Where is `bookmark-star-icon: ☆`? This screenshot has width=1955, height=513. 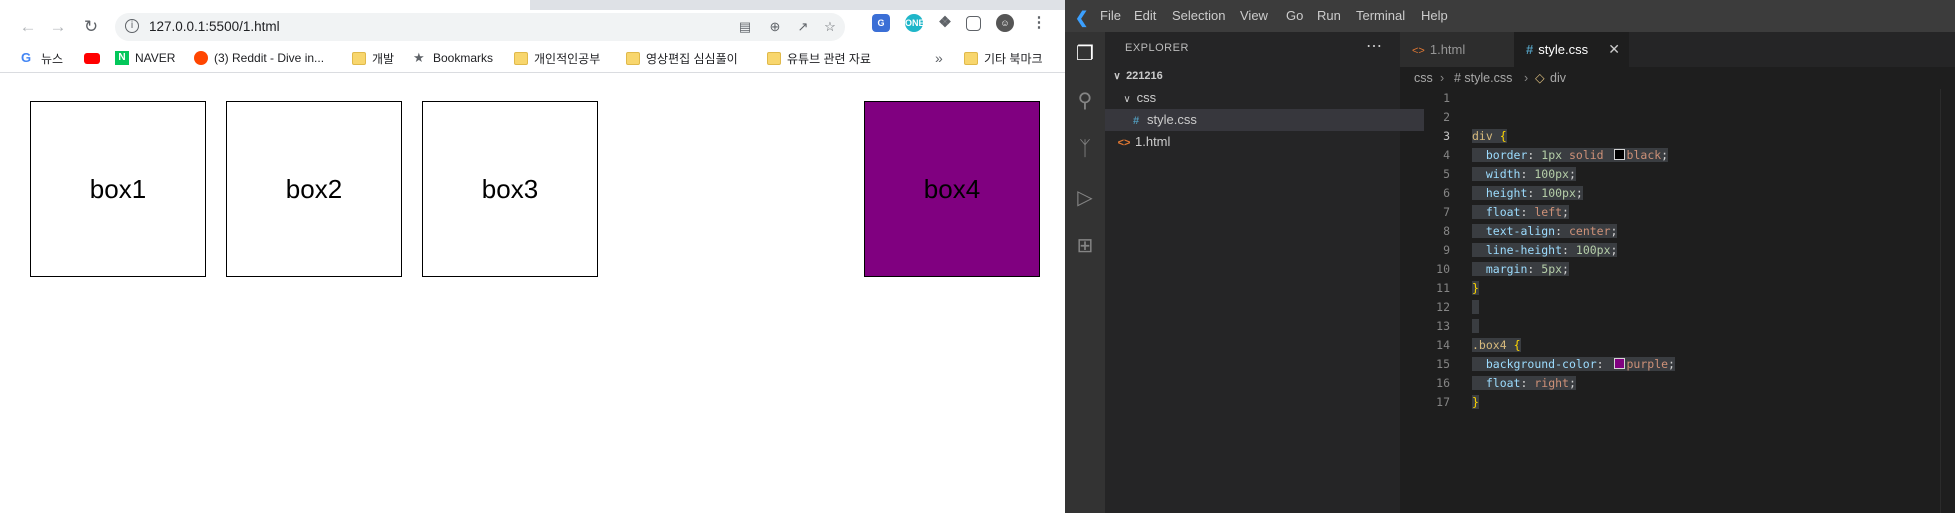 bookmark-star-icon: ☆ is located at coordinates (830, 27).